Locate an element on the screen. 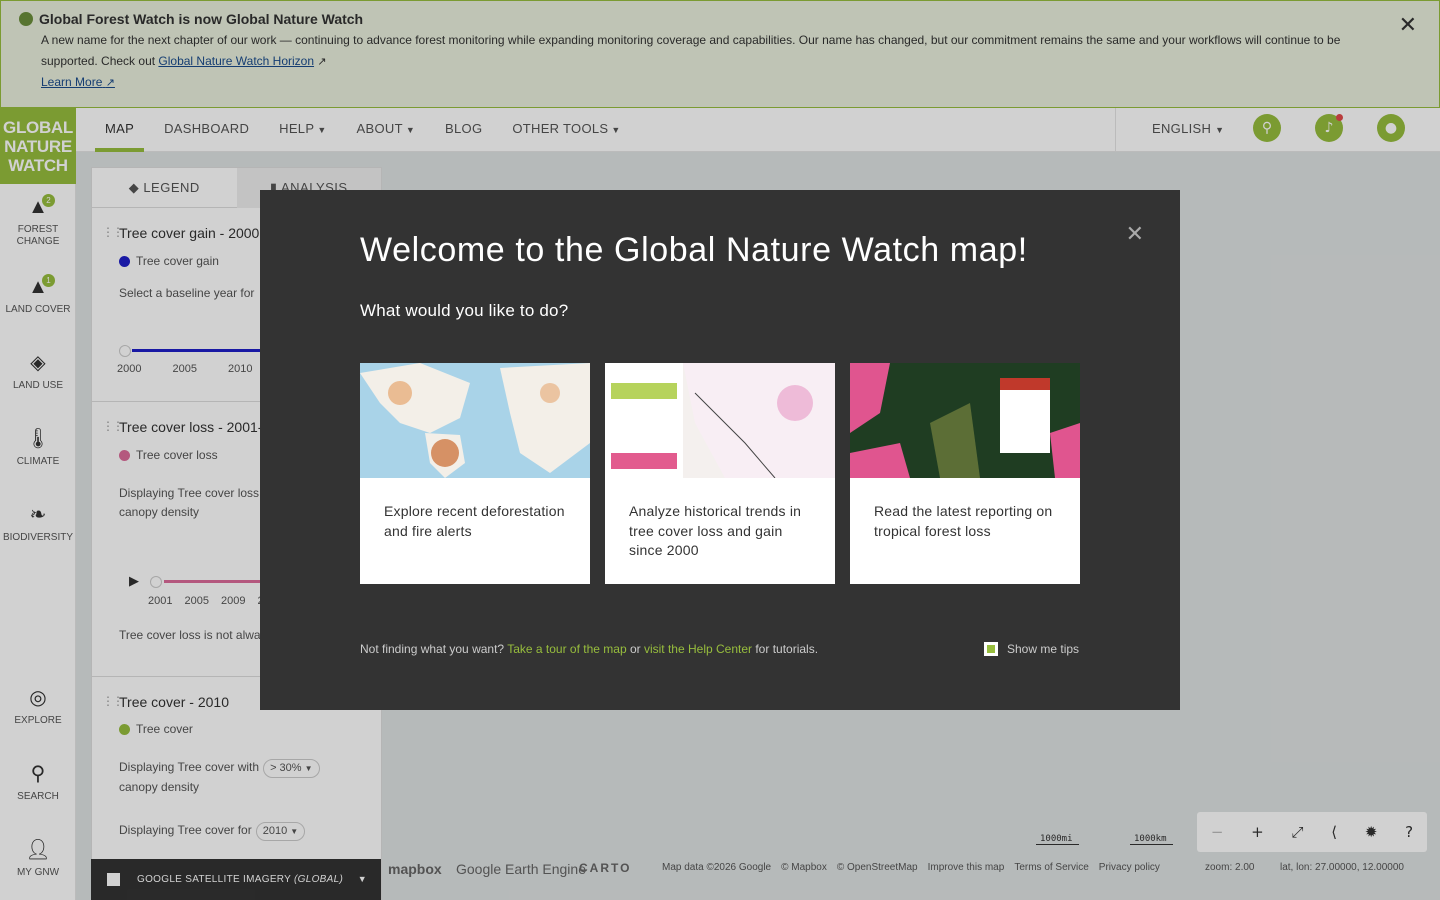 The height and width of the screenshot is (900, 1440). show-tips-toggle: Show me tips is located at coordinates (1031, 649).